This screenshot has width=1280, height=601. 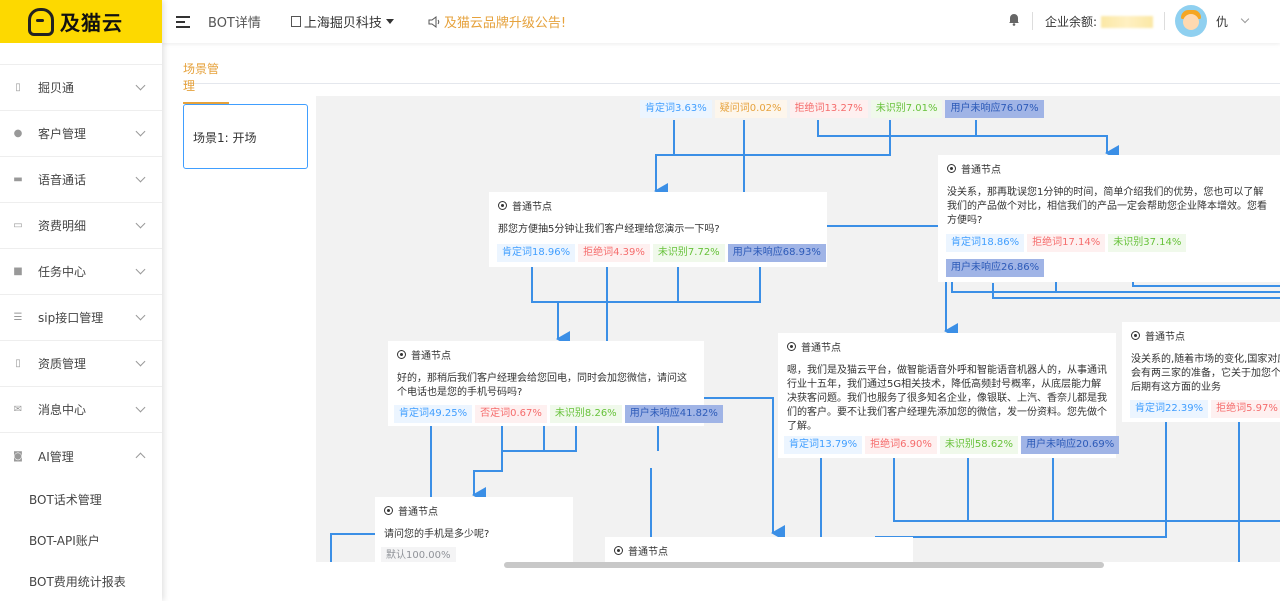 I want to click on bell-icon, so click(x=1014, y=19).